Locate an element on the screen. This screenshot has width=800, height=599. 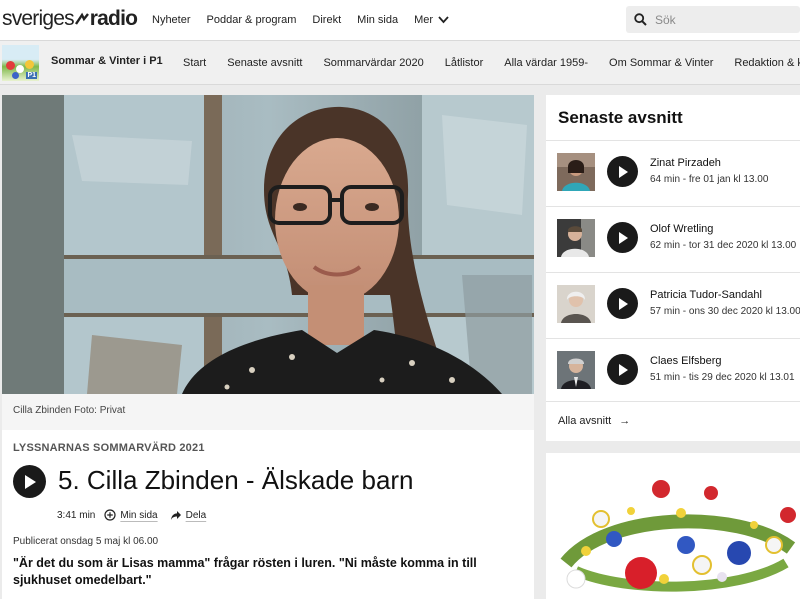
share-label: Dela is located at coordinates (196, 515).